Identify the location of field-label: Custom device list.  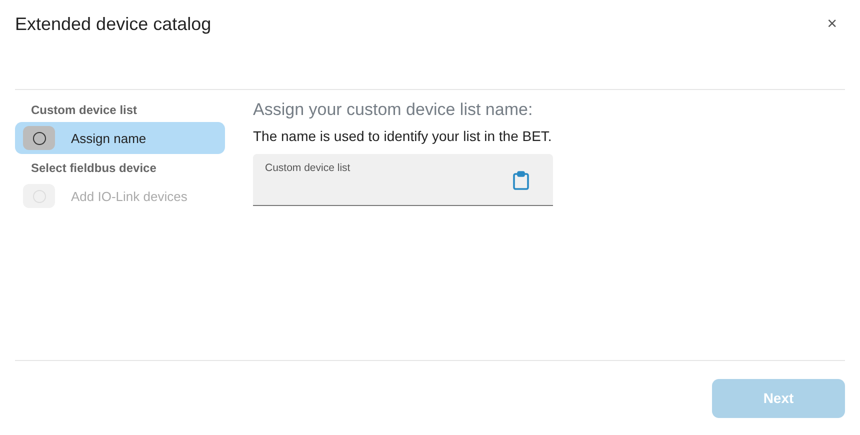
(307, 168).